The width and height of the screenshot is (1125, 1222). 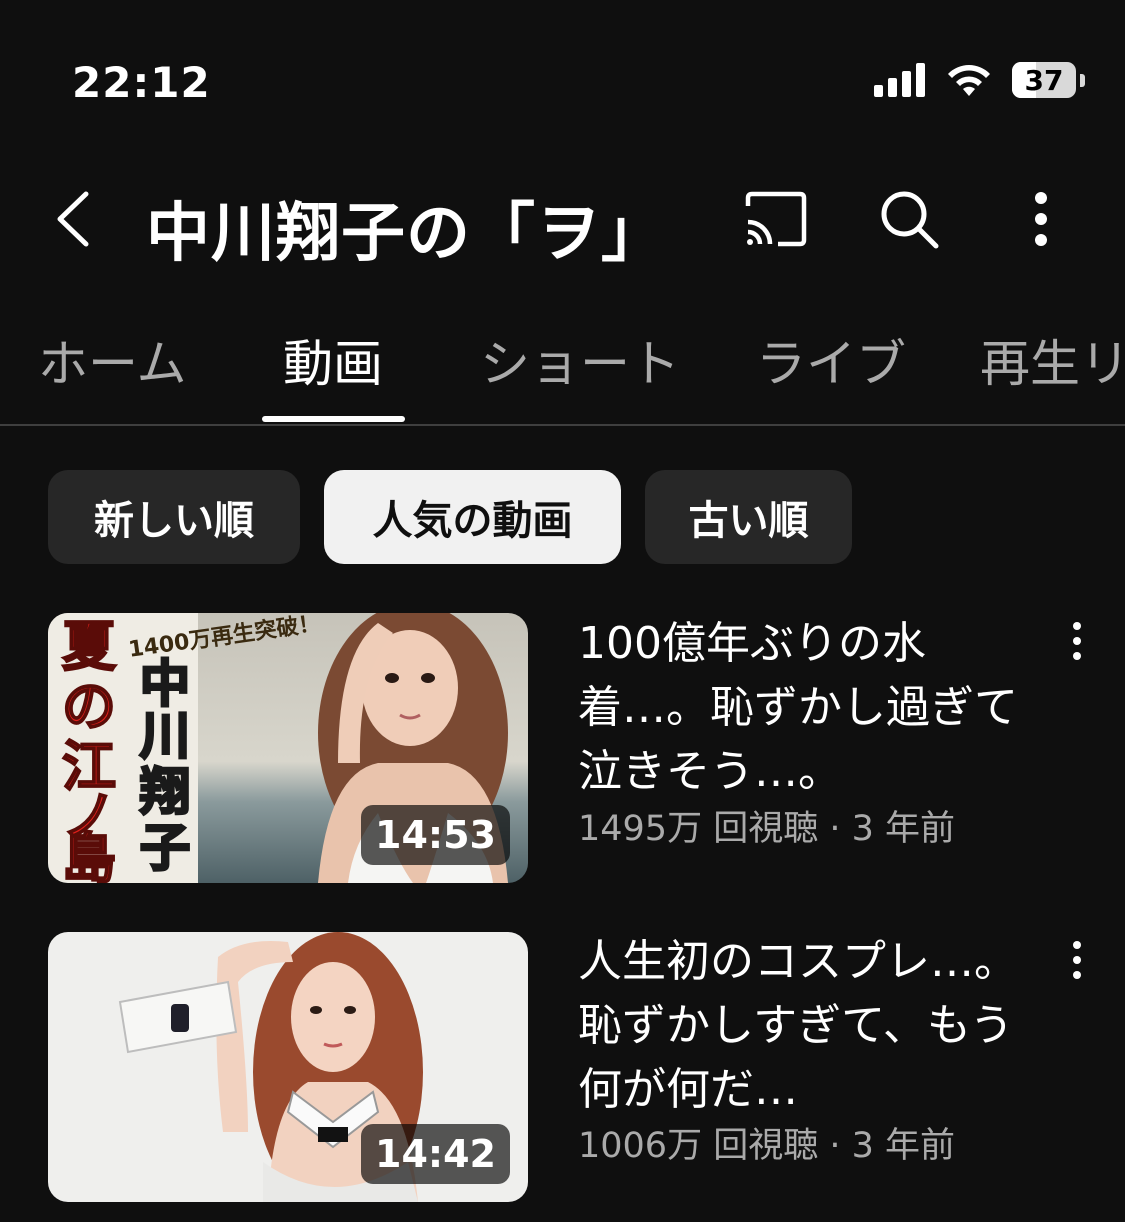 I want to click on active-tab-indicator, so click(x=333, y=419).